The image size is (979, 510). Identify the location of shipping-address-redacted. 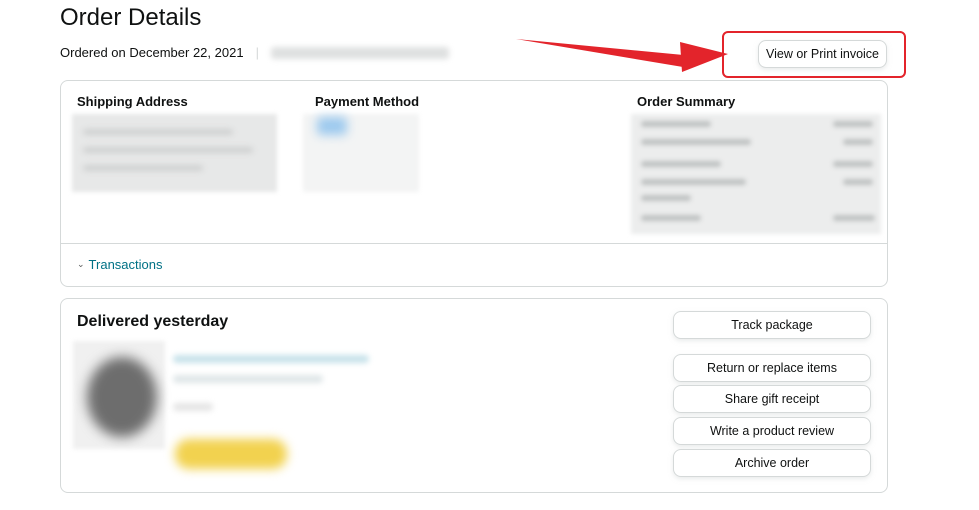
(174, 153).